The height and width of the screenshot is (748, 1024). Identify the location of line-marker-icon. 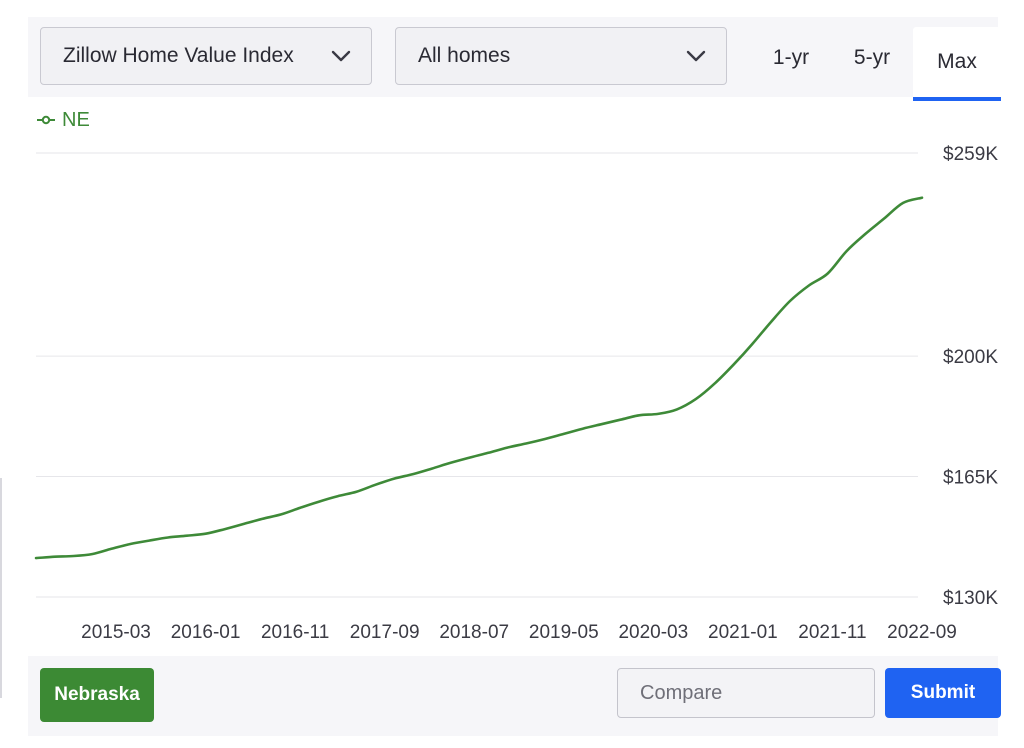
(46, 120).